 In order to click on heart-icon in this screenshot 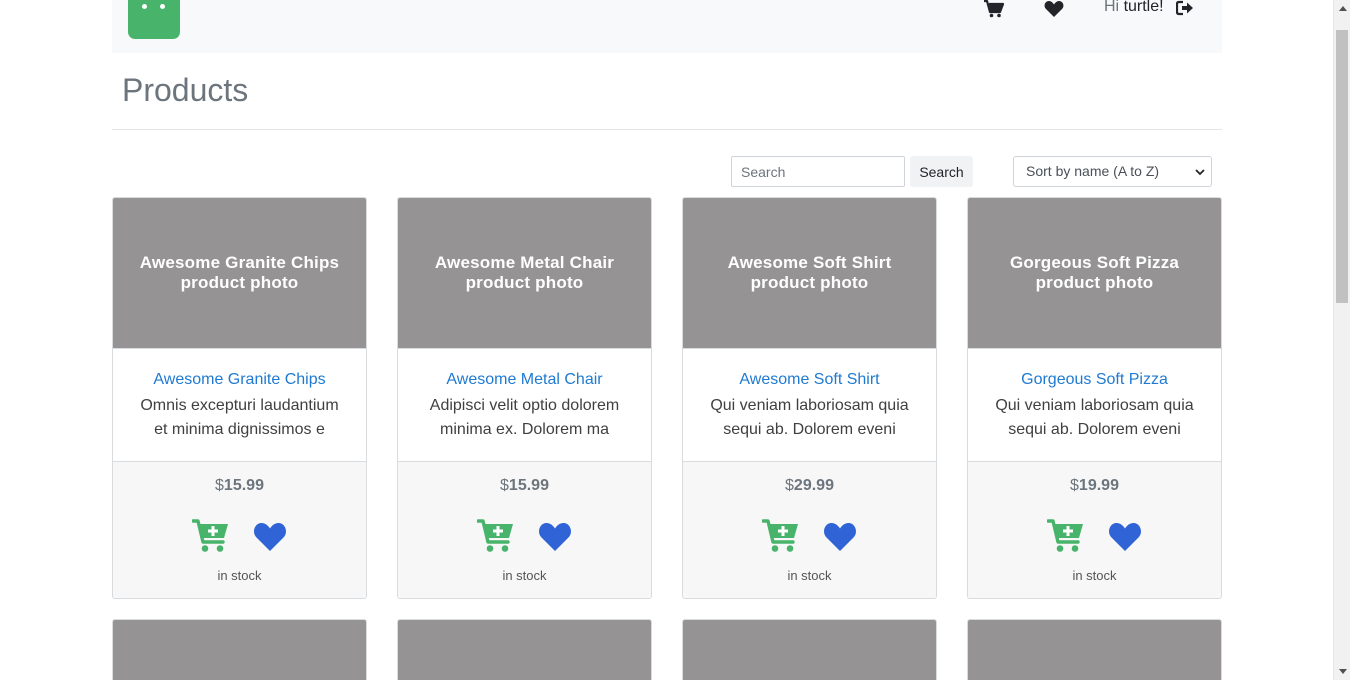, I will do `click(1054, 9)`.